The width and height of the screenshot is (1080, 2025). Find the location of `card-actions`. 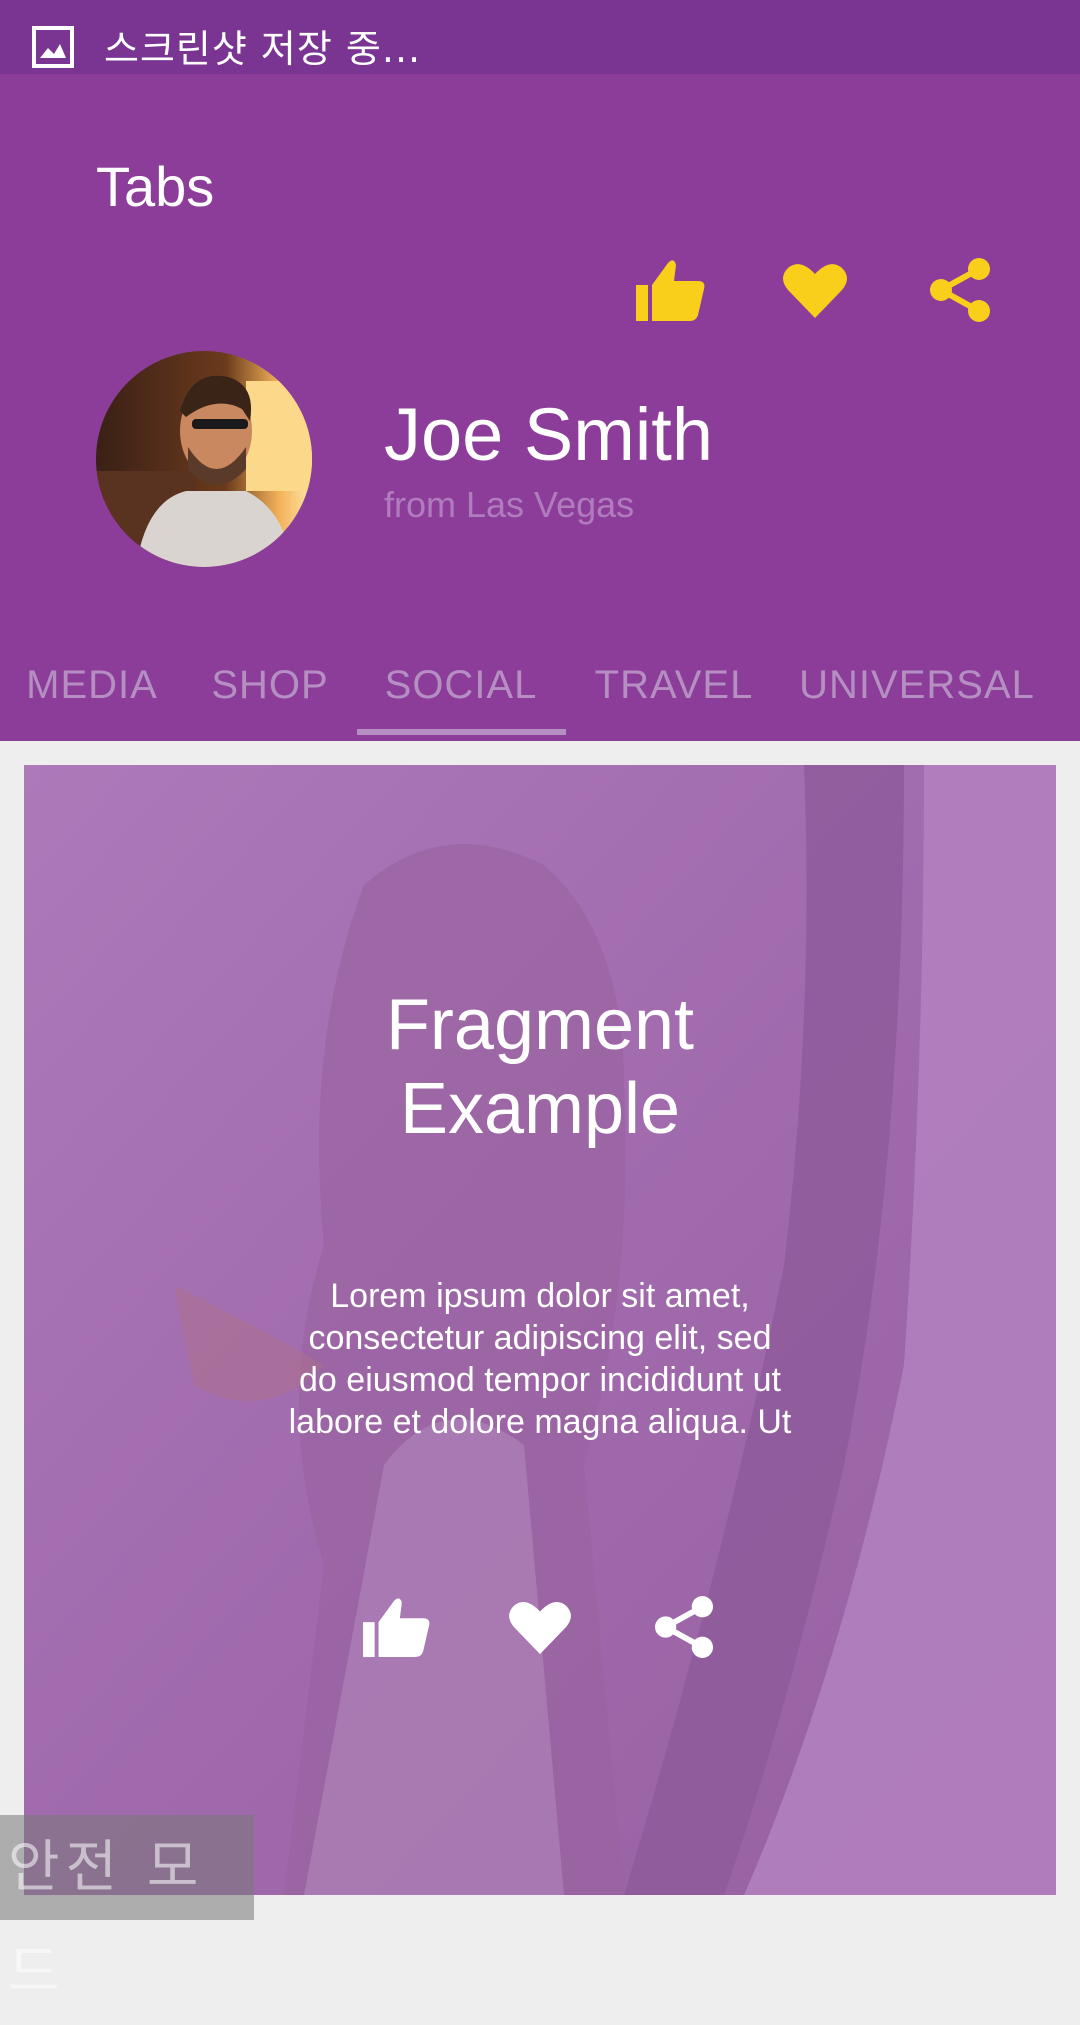

card-actions is located at coordinates (540, 1627).